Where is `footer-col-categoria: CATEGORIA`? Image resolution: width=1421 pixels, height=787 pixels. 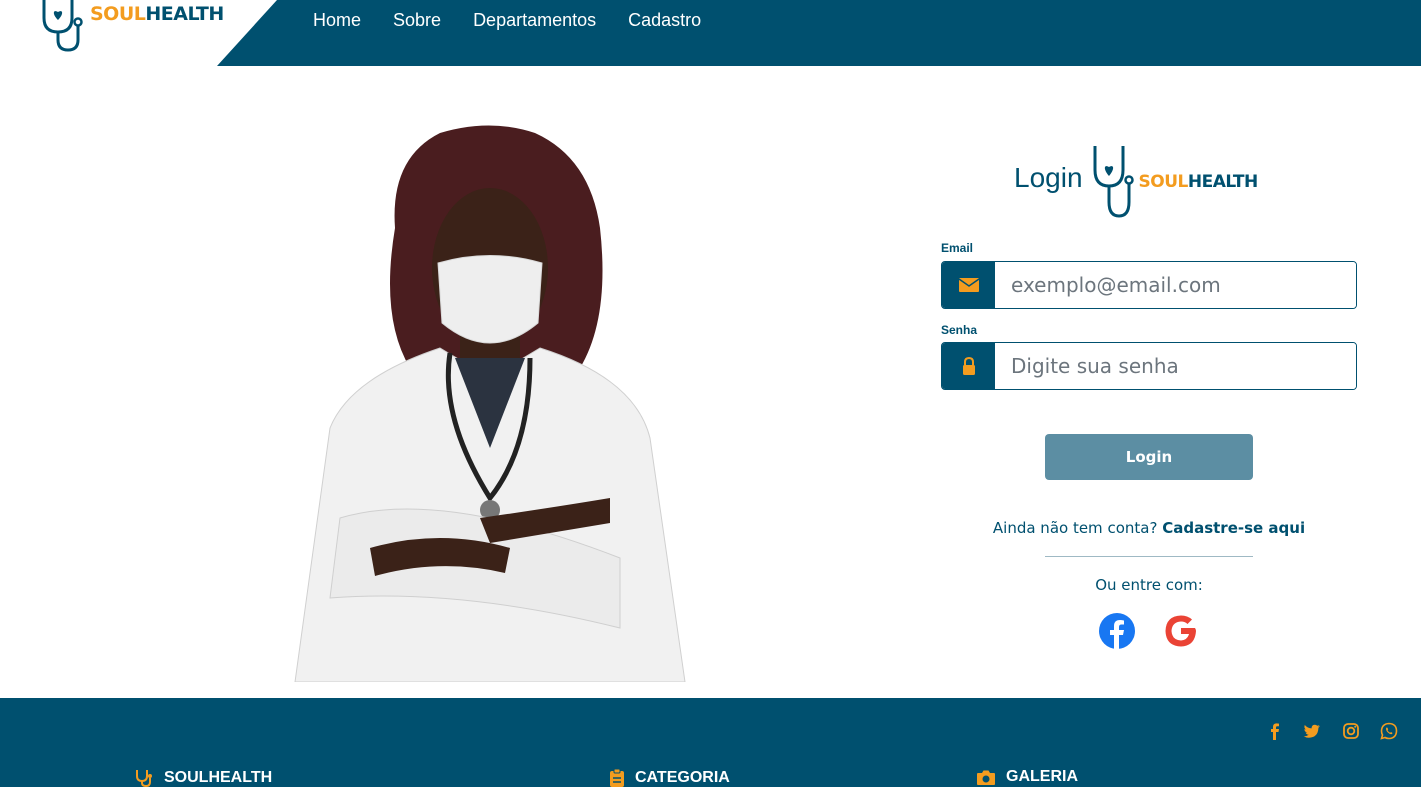
footer-col-categoria: CATEGORIA is located at coordinates (669, 777).